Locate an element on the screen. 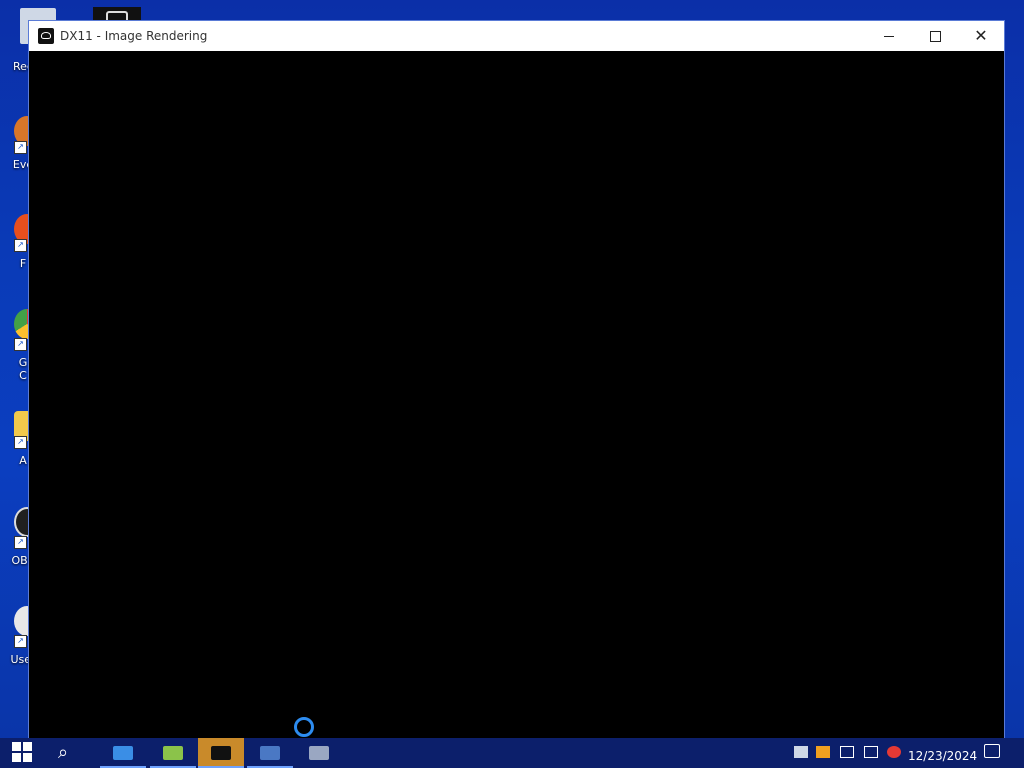  maximize-button is located at coordinates (935, 36).